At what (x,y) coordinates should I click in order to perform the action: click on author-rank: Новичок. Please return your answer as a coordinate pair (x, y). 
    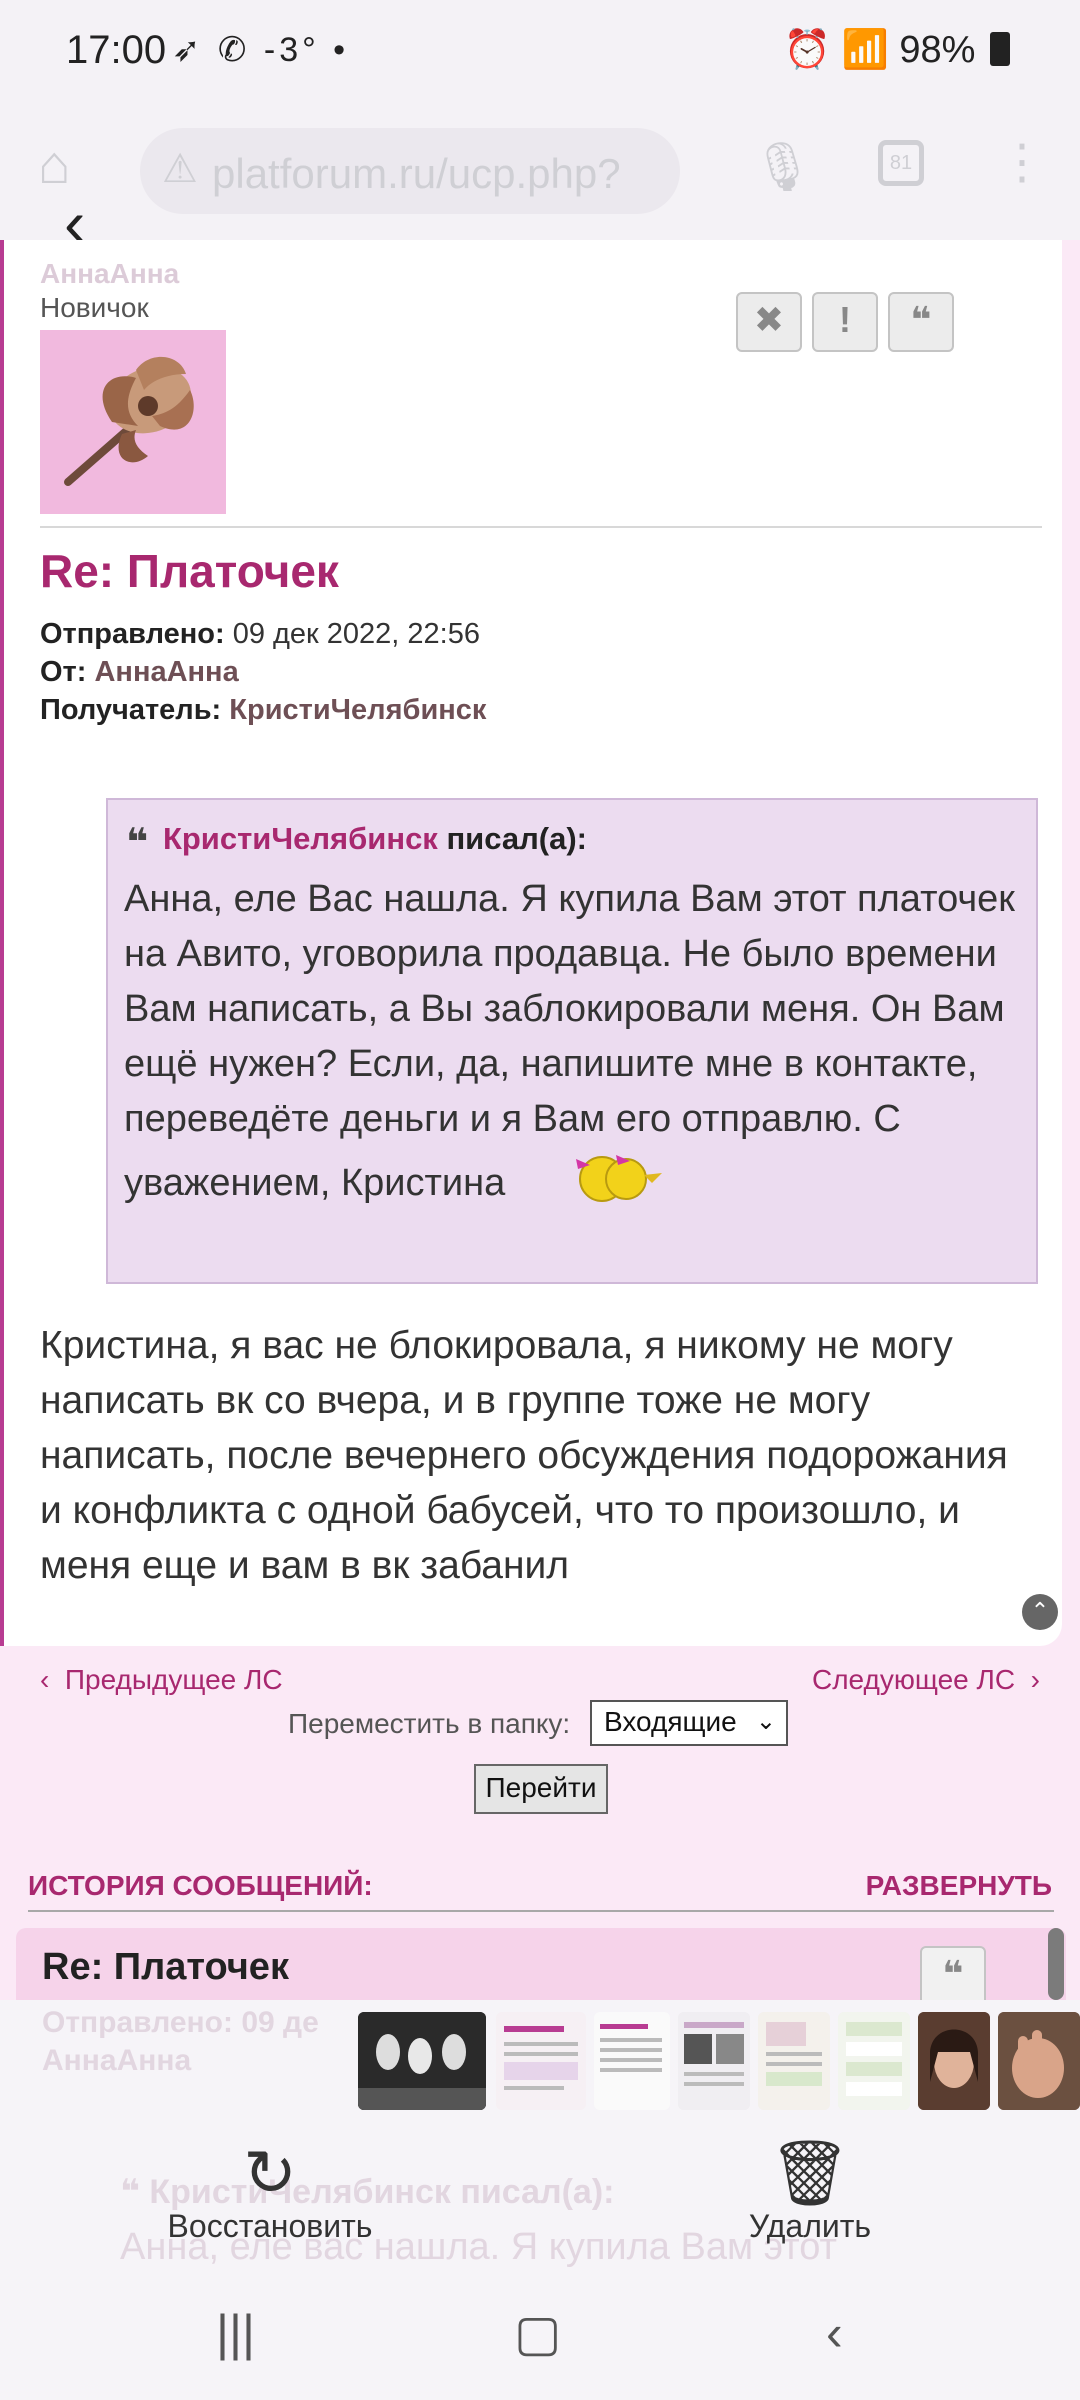
    Looking at the image, I should click on (94, 307).